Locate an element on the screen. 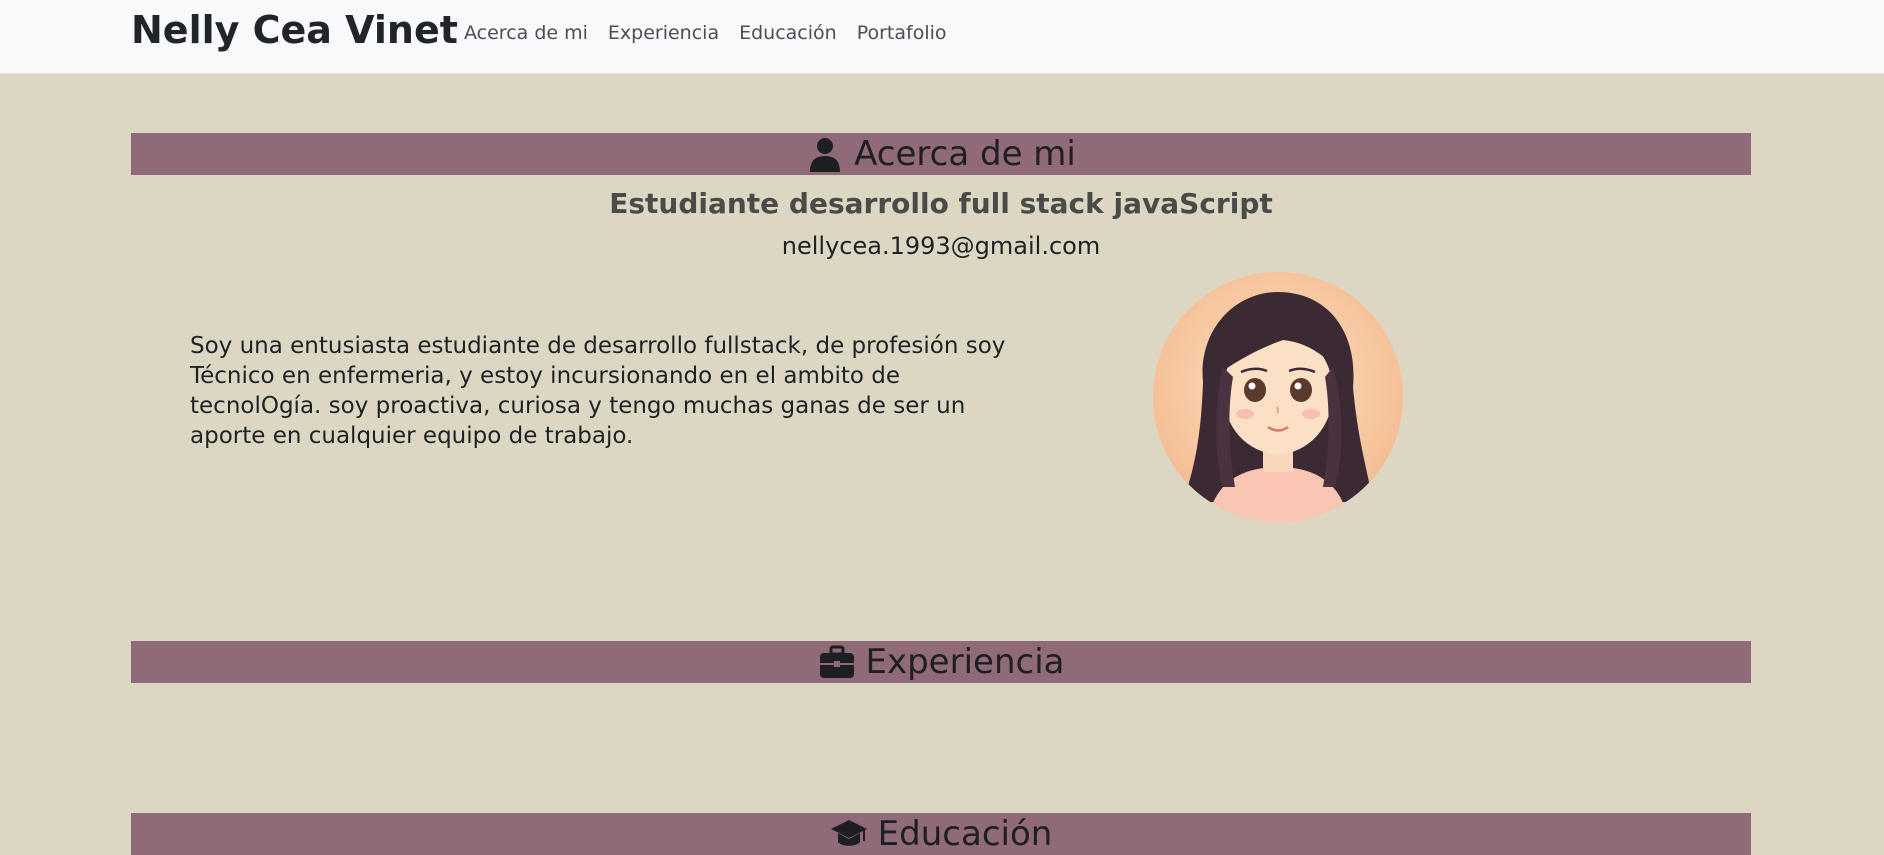 The image size is (1884, 855). user-icon is located at coordinates (825, 155).